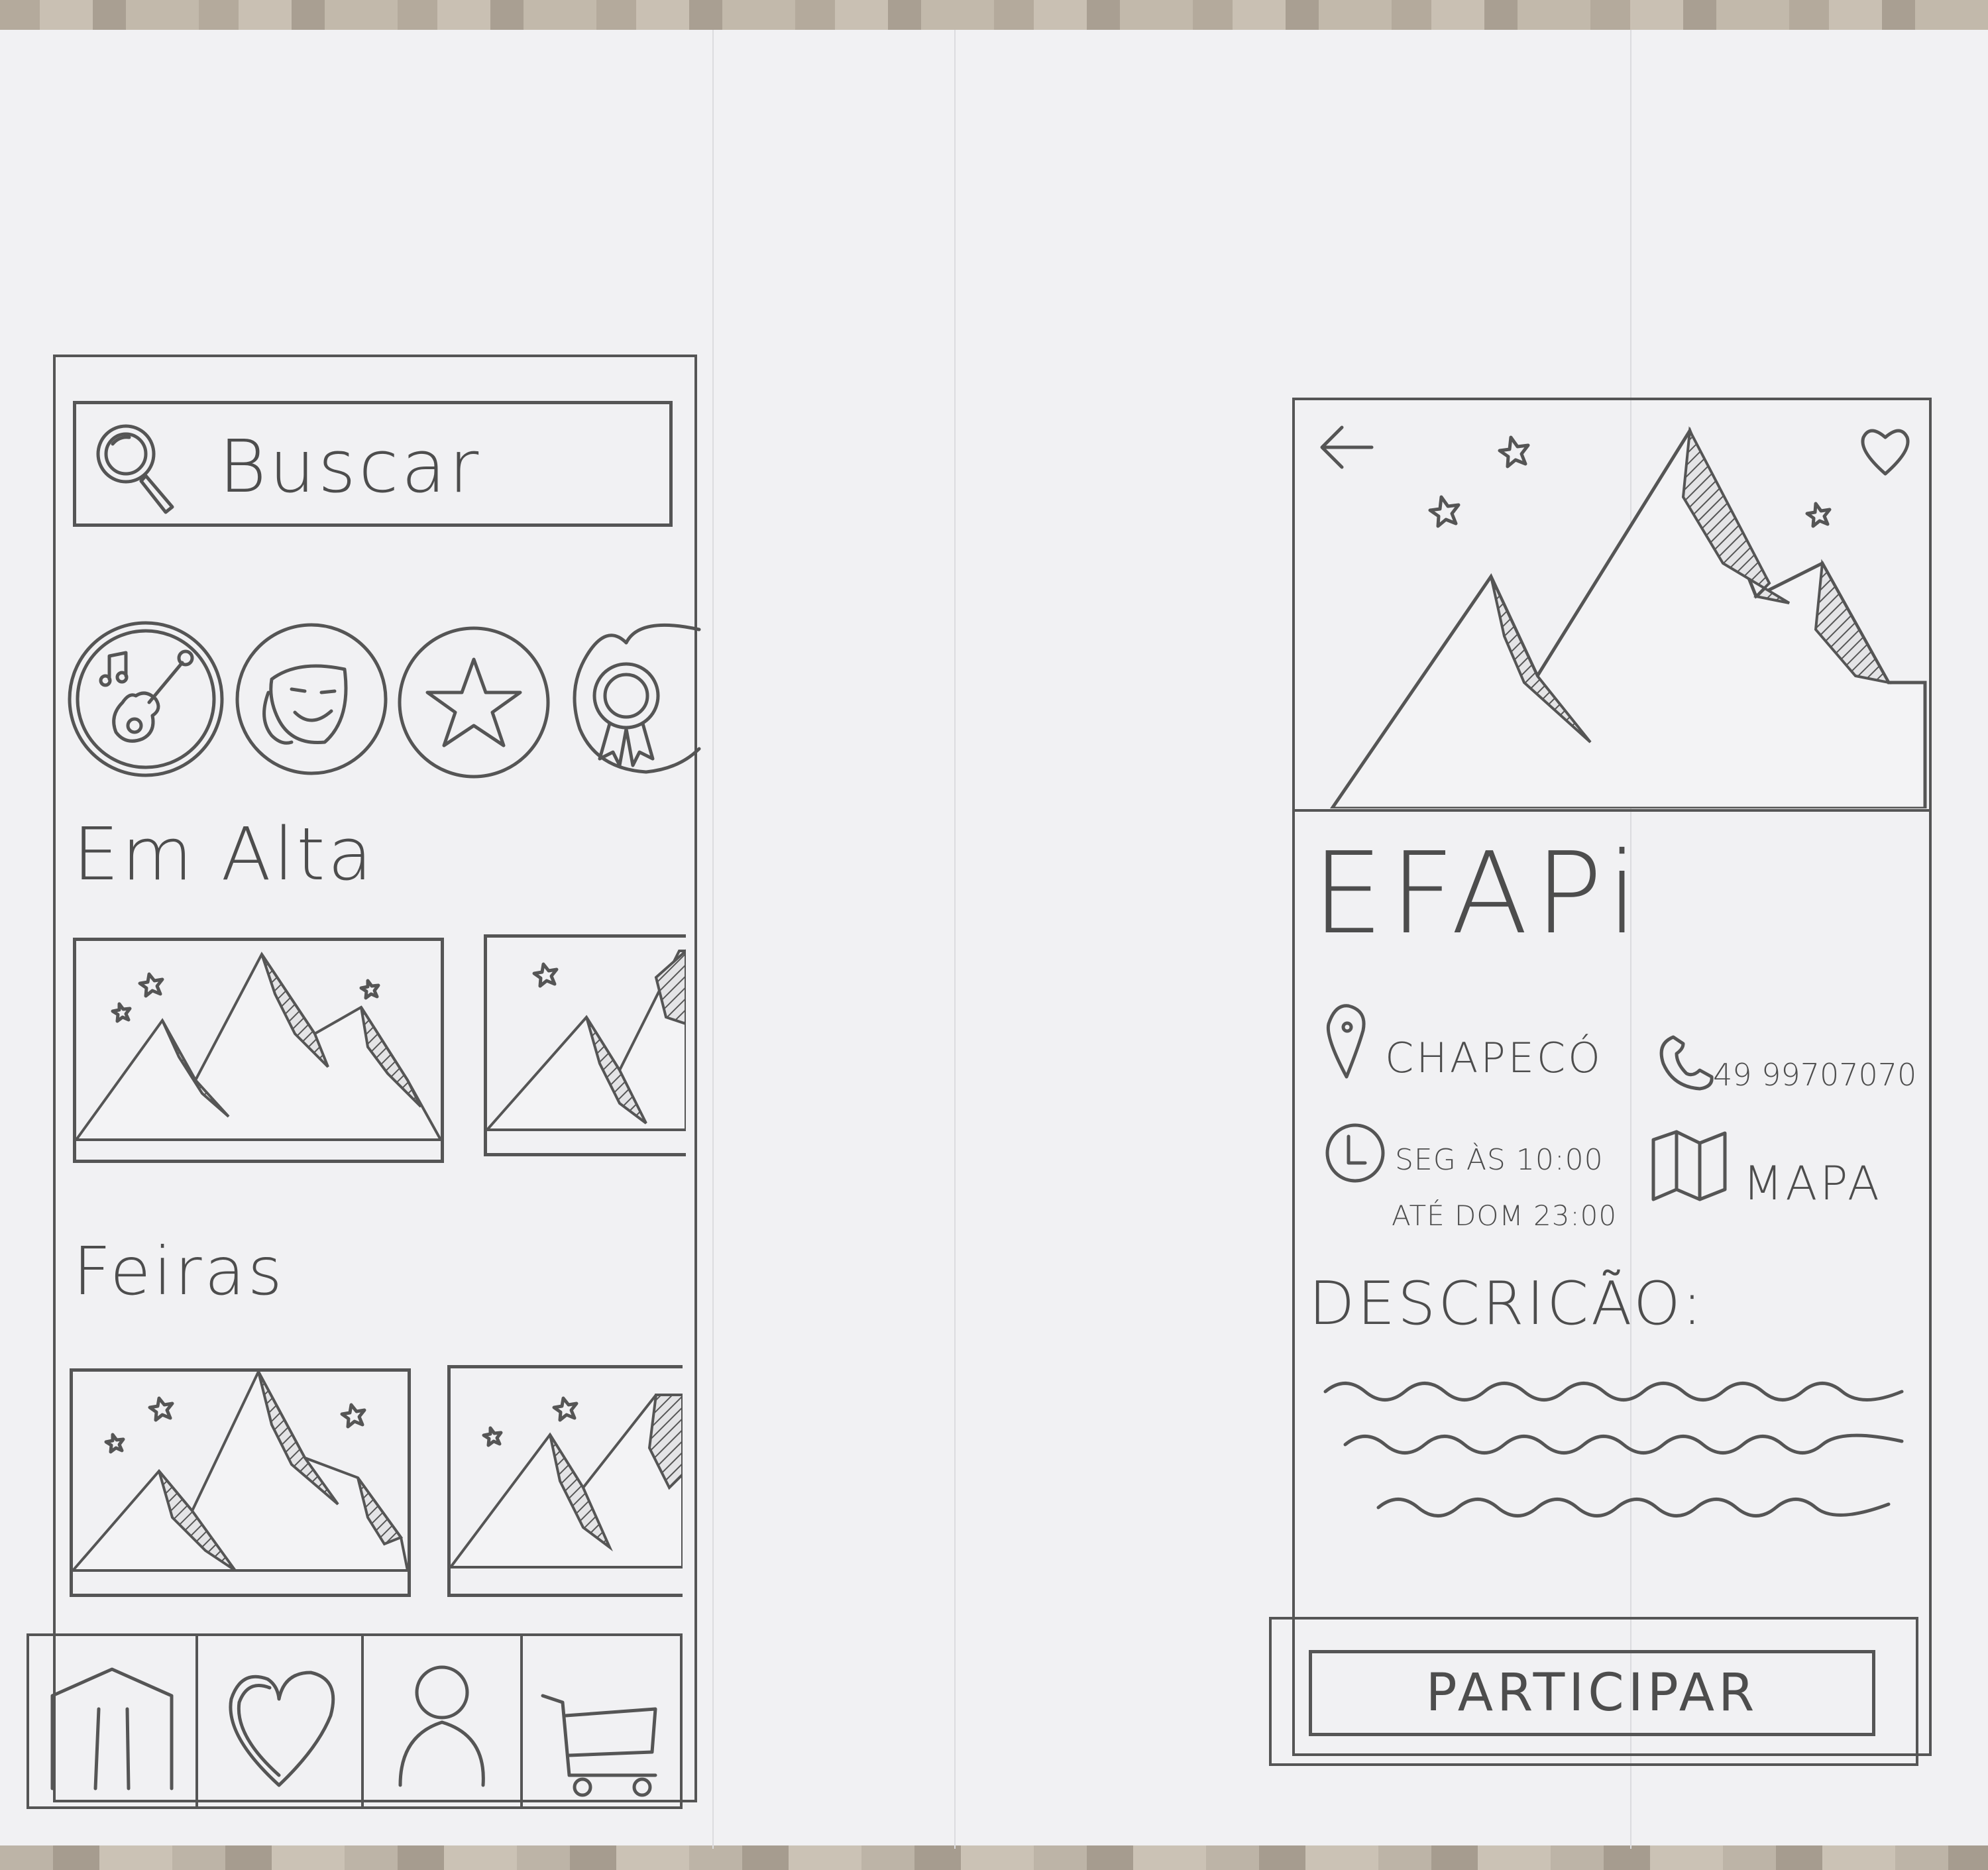 The image size is (1988, 1870). Describe the element at coordinates (1346, 1041) in the screenshot. I see `location-pin-icon` at that location.